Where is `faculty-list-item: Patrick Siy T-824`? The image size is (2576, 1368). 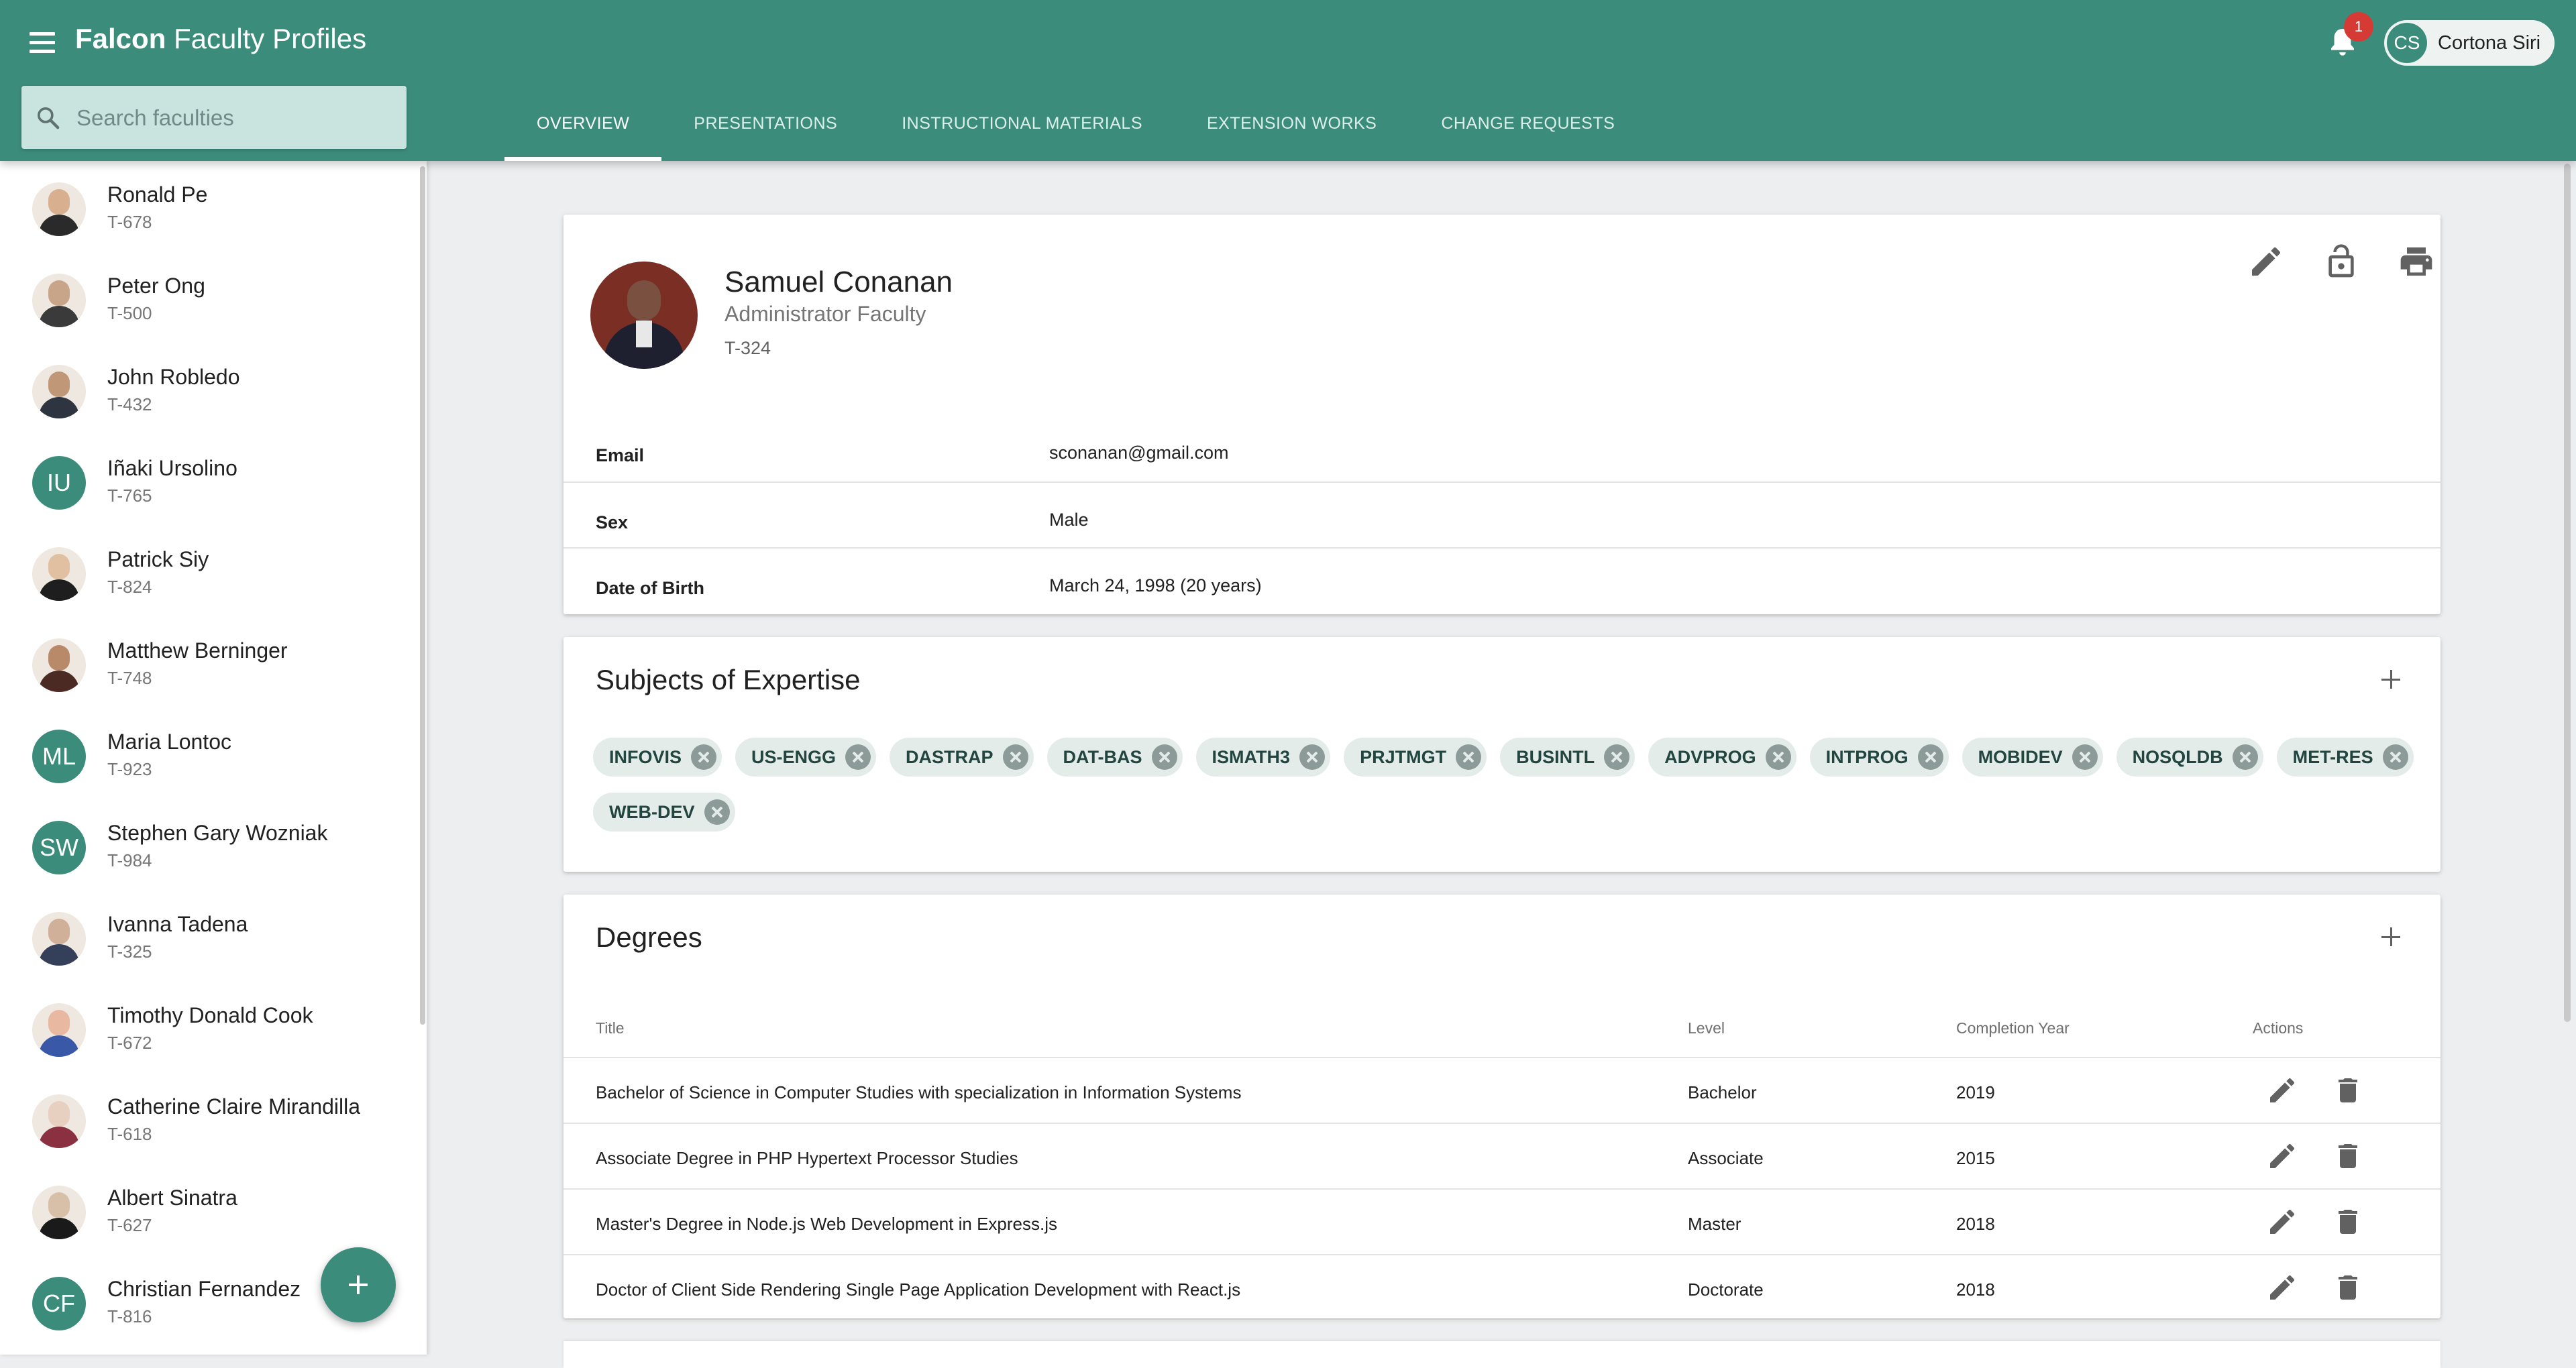 faculty-list-item: Patrick Siy T-824 is located at coordinates (208, 574).